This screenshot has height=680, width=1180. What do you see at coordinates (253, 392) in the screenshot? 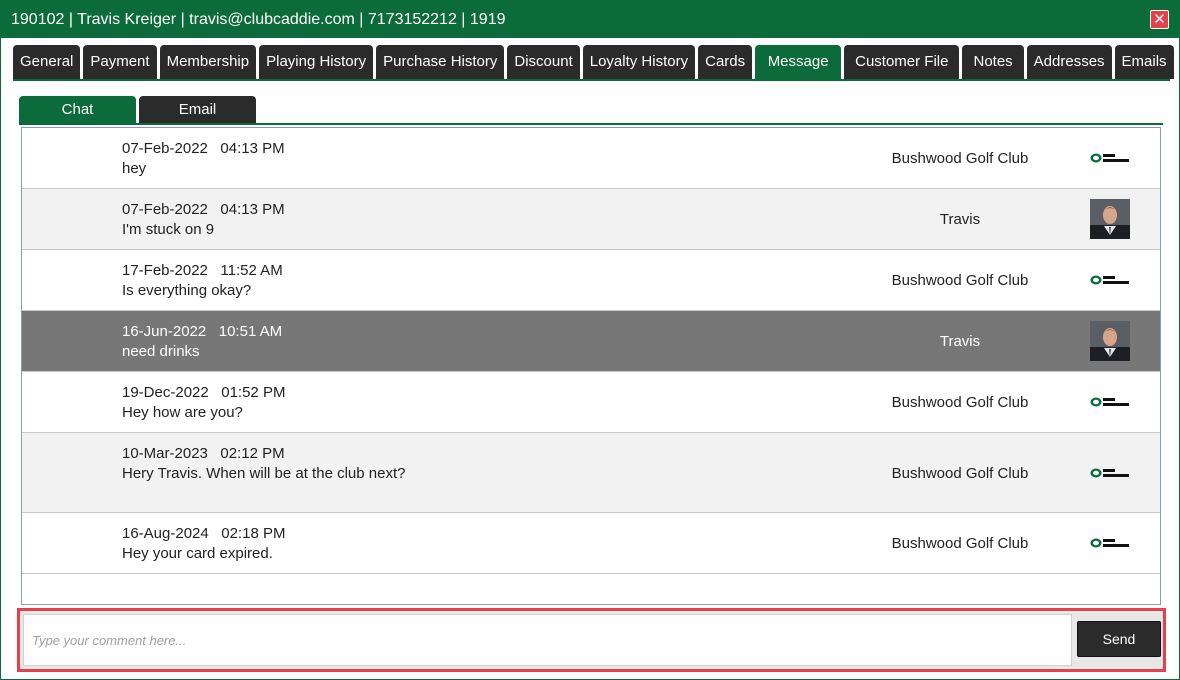
I see `message-time: 01:52 PM` at bounding box center [253, 392].